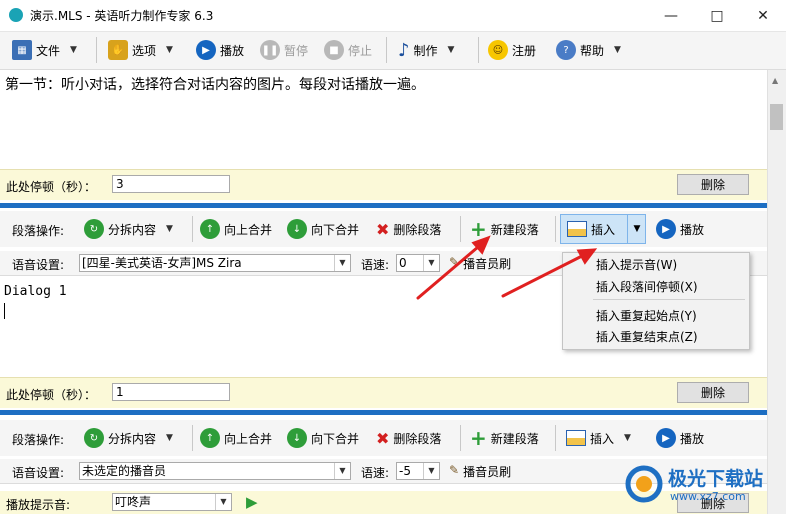 This screenshot has height=514, width=786. Describe the element at coordinates (587, 256) in the screenshot. I see `annotation-arrowhead` at that location.